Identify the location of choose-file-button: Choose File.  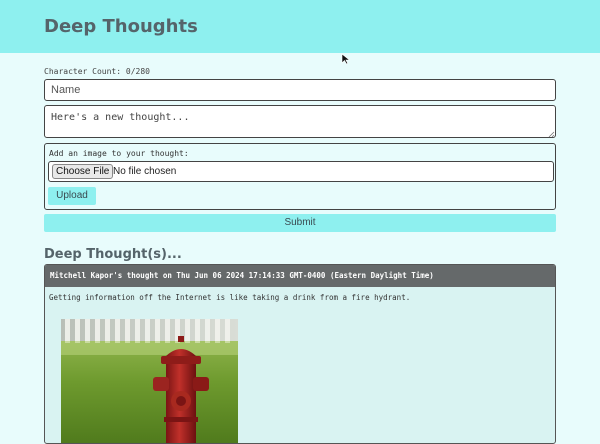
(83, 171).